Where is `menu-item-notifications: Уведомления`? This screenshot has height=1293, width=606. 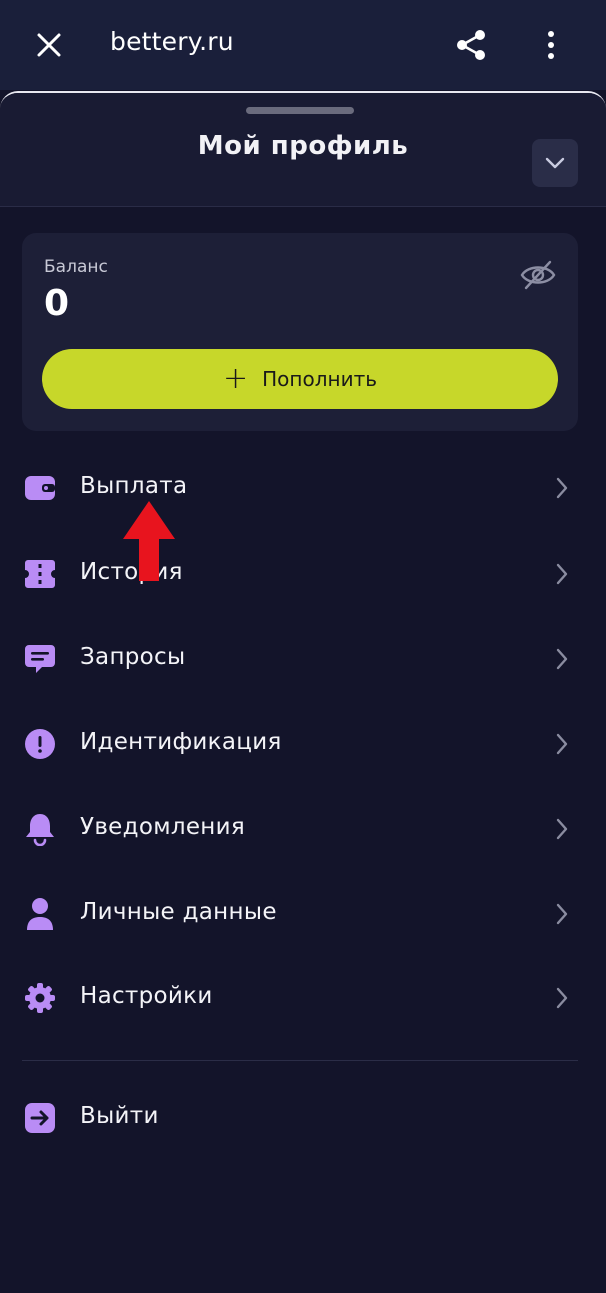
menu-item-notifications: Уведомления is located at coordinates (303, 829).